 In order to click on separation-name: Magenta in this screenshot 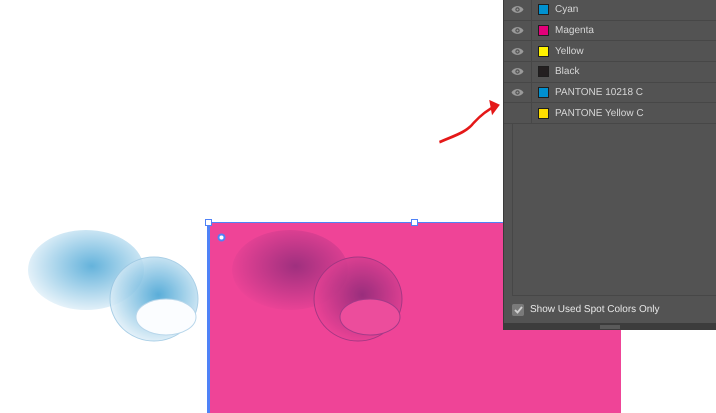, I will do `click(574, 30)`.